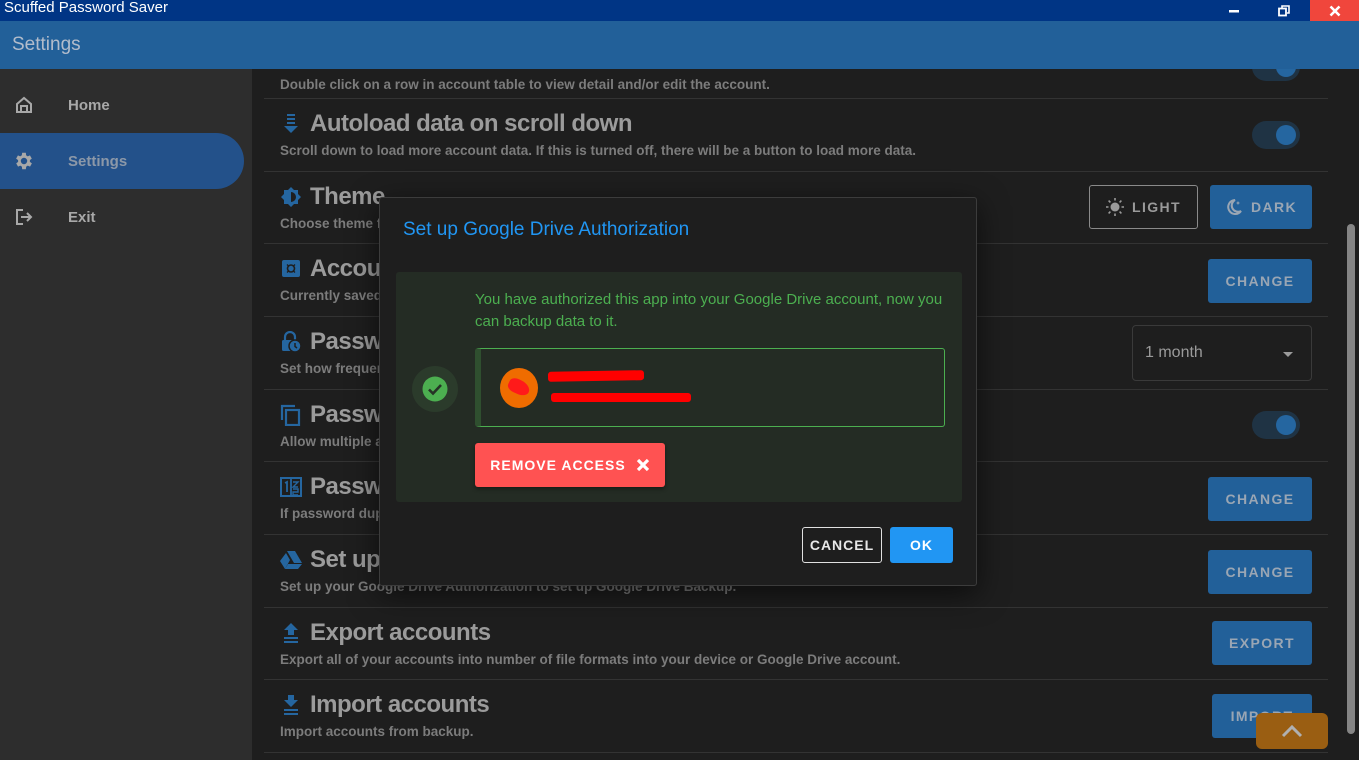 The image size is (1359, 760). What do you see at coordinates (1351, 479) in the screenshot?
I see `scrollbar-thumb` at bounding box center [1351, 479].